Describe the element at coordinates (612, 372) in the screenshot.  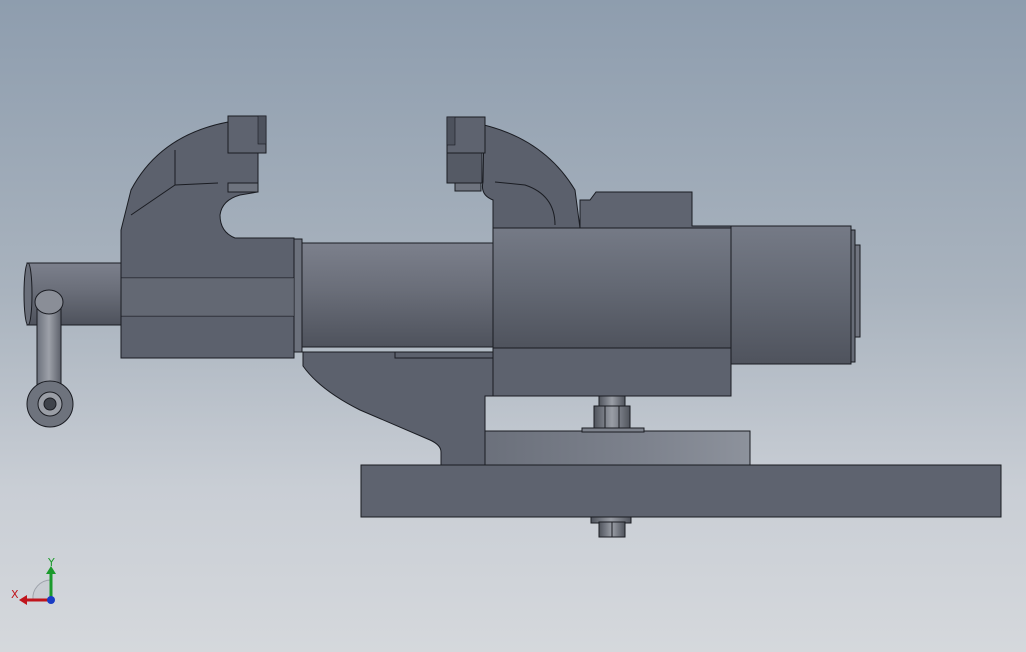
I see `fixed-body-lower` at that location.